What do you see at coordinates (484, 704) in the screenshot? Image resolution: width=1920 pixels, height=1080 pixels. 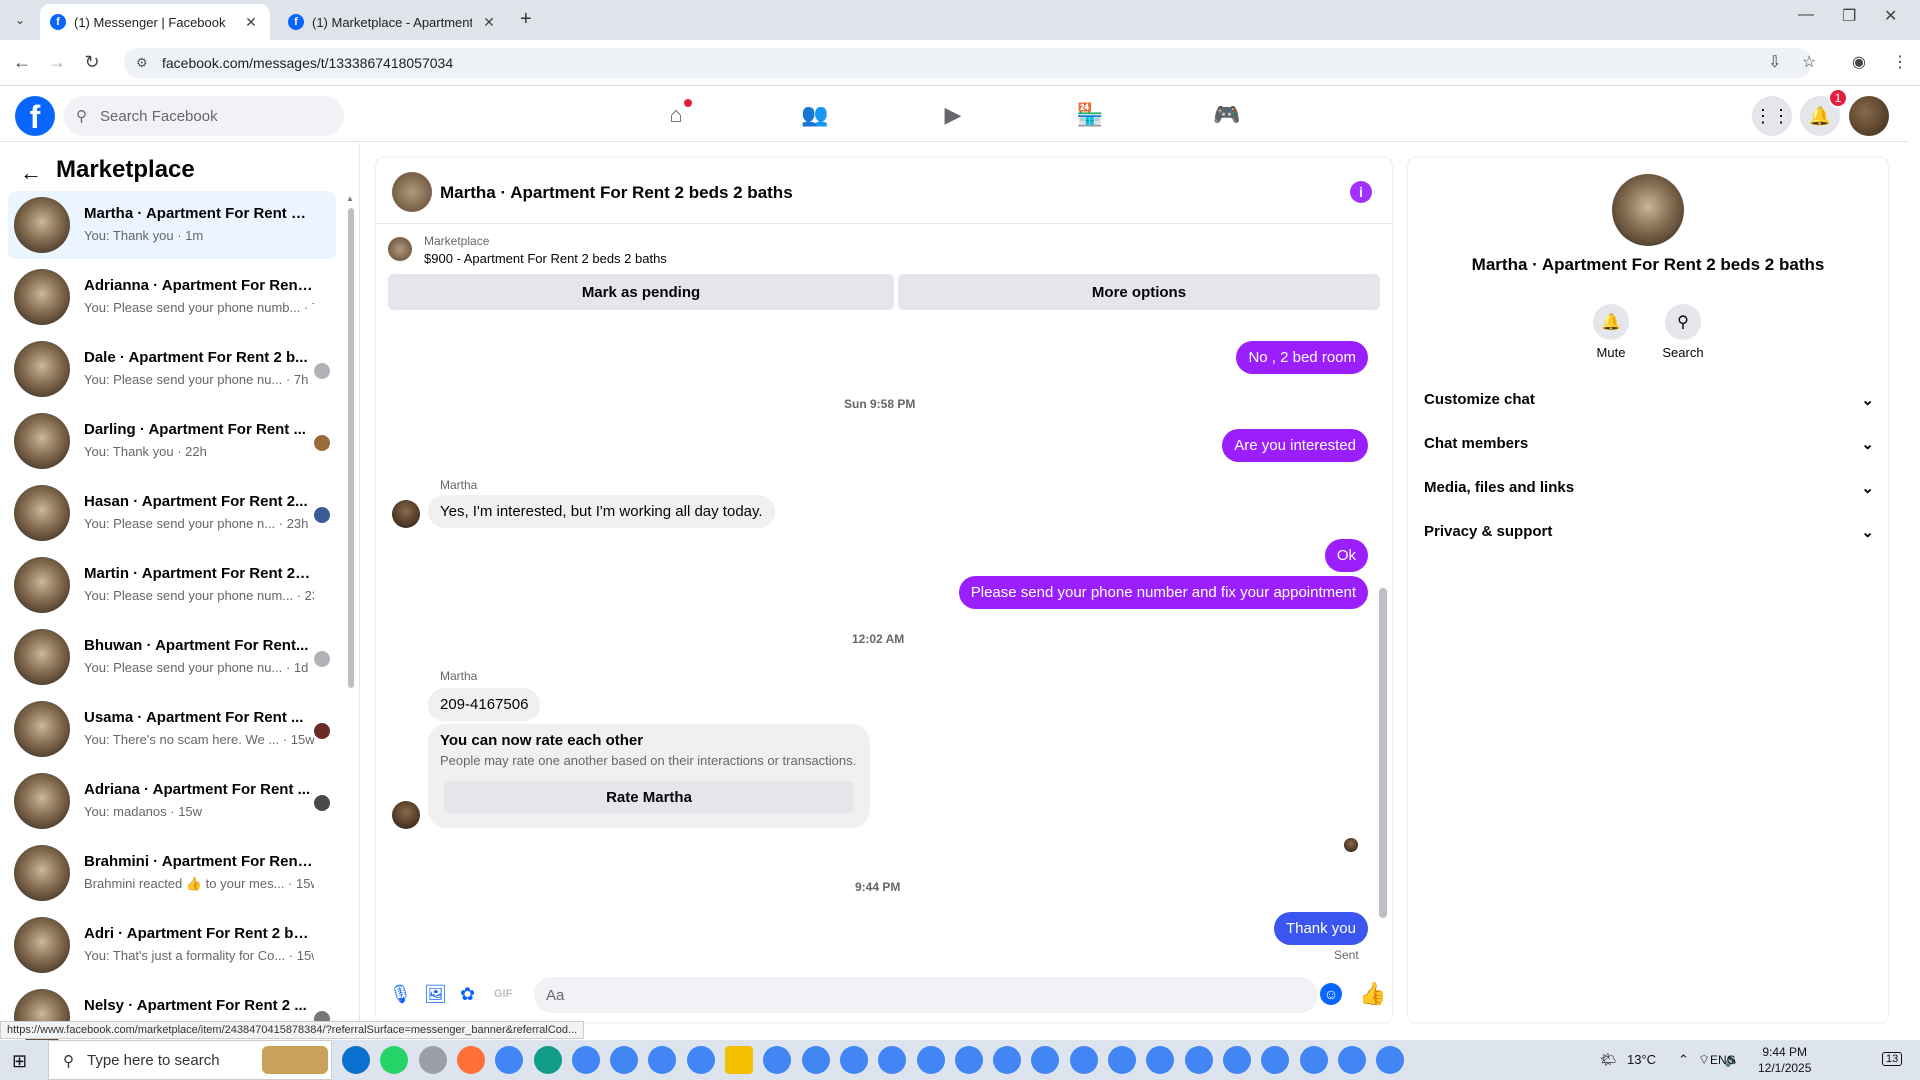 I see `incoming-message: 209-4167506` at bounding box center [484, 704].